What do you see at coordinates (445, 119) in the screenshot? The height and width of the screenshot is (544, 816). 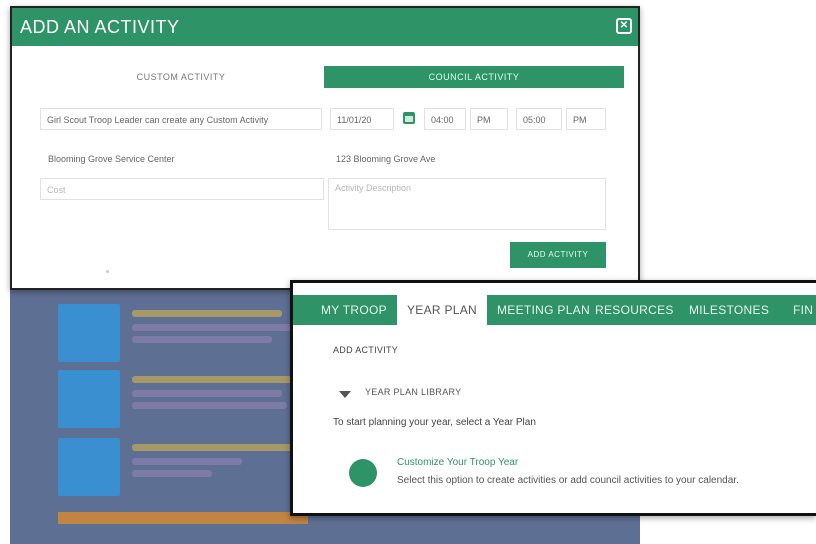 I see `start-time-field: 04:00` at bounding box center [445, 119].